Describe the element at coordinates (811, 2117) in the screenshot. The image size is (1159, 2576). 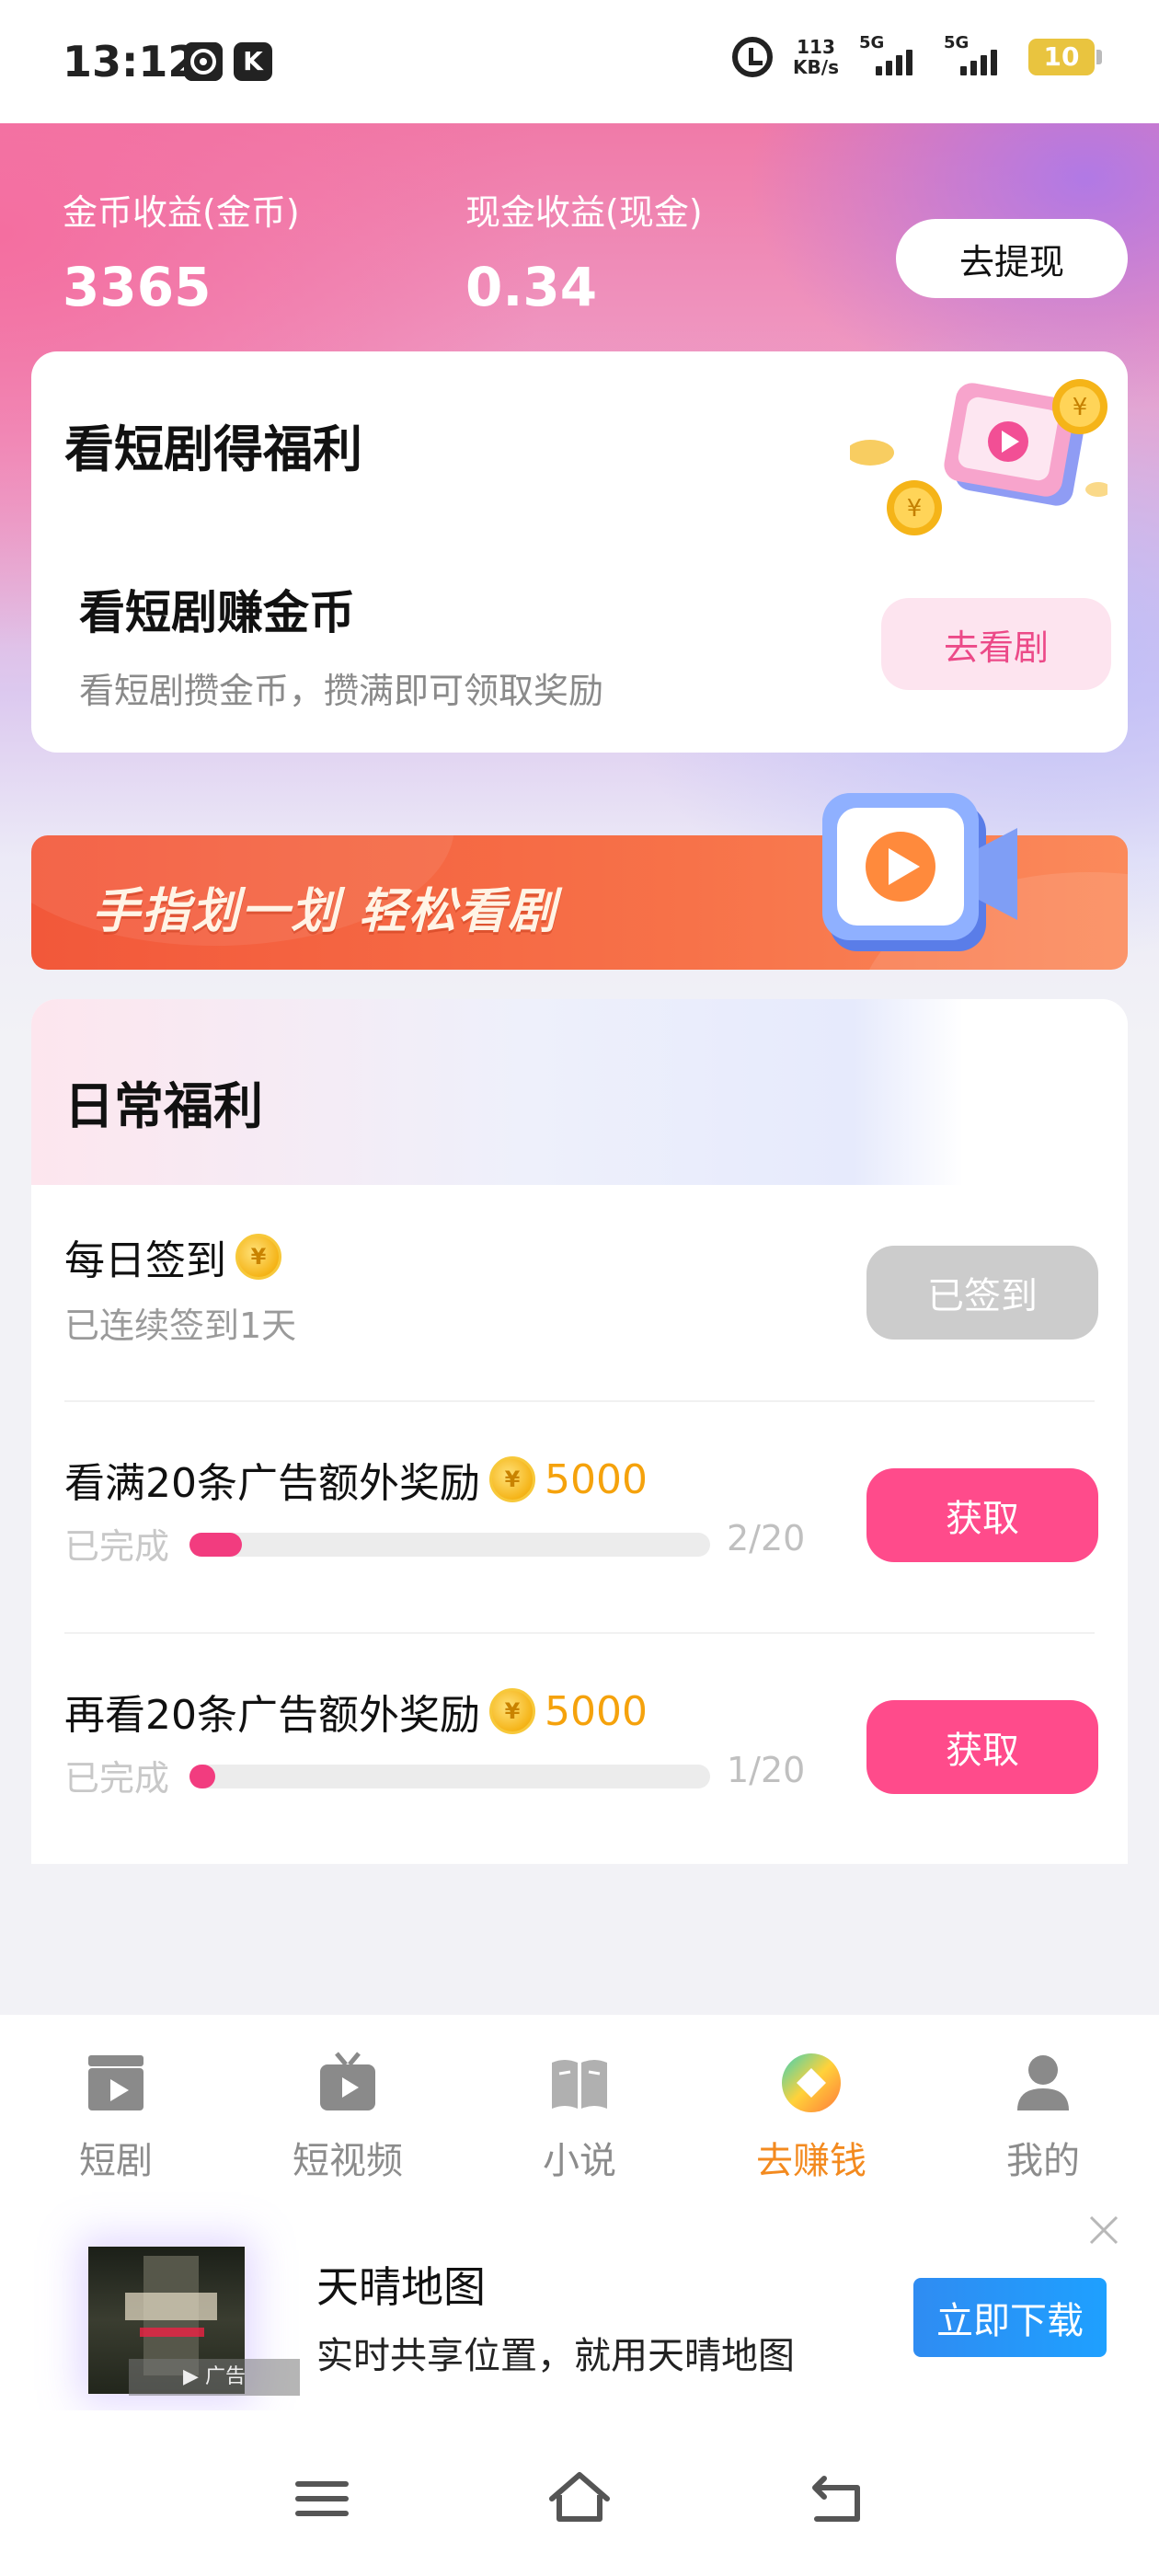
I see `nav-item-earn: 去赚钱` at that location.